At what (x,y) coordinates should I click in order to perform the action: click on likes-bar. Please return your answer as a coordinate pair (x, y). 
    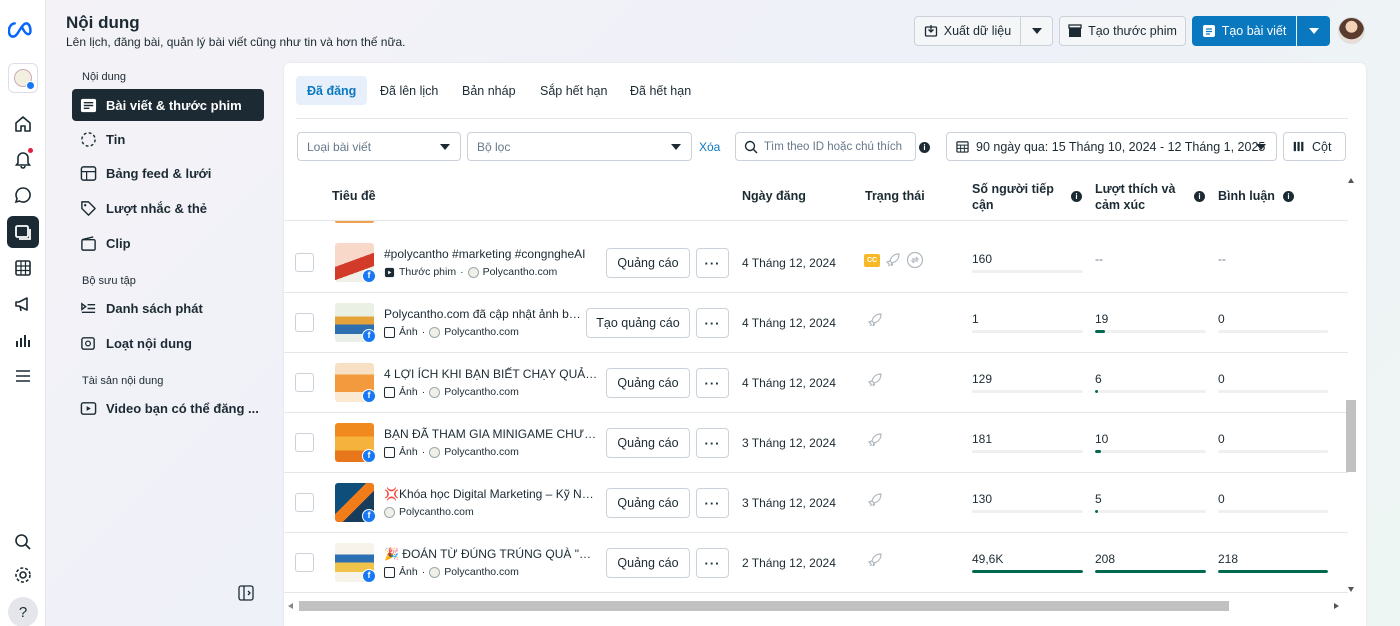
    Looking at the image, I should click on (1150, 451).